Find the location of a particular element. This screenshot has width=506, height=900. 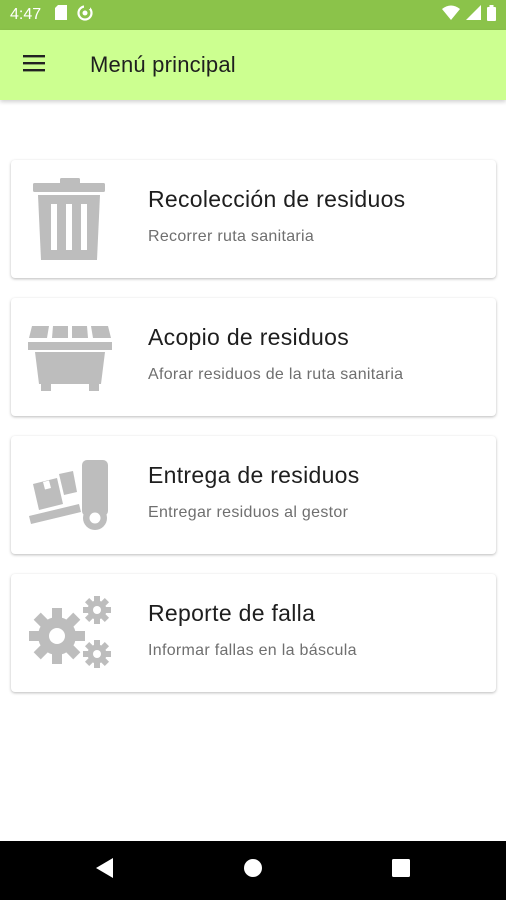

app-bar: Menú principal is located at coordinates (253, 65).